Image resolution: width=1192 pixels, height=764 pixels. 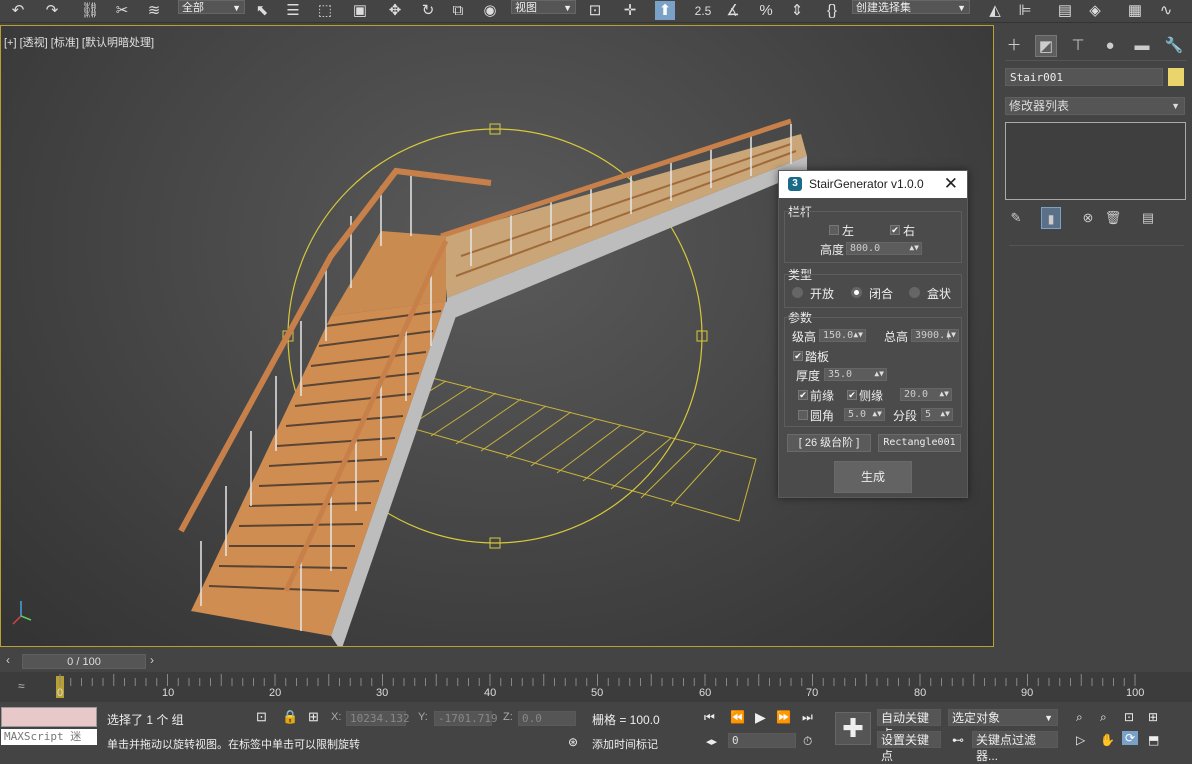 What do you see at coordinates (909, 725) in the screenshot?
I see `auto-key-button: 自动关键点` at bounding box center [909, 725].